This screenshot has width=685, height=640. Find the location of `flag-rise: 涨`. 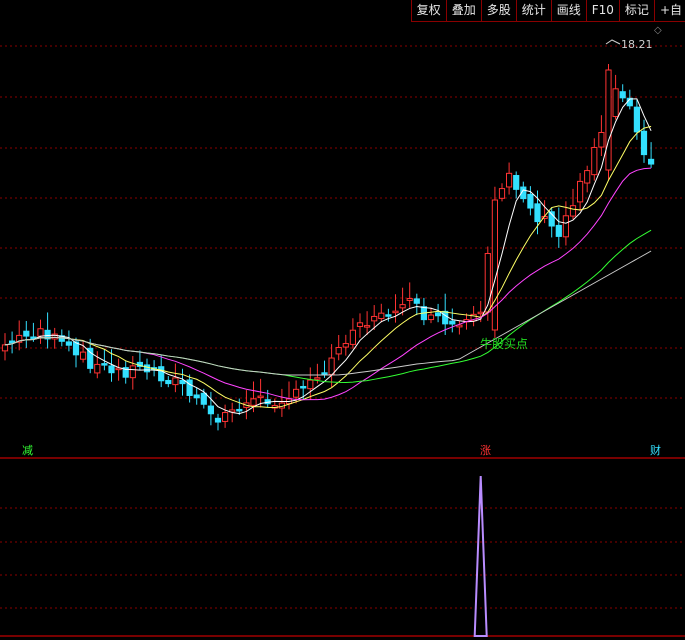

flag-rise: 涨 is located at coordinates (485, 450).